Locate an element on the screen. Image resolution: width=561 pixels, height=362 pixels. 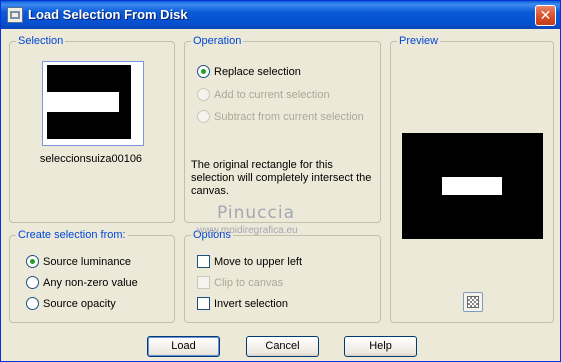
checkbox-label: Move to upper left is located at coordinates (258, 262).